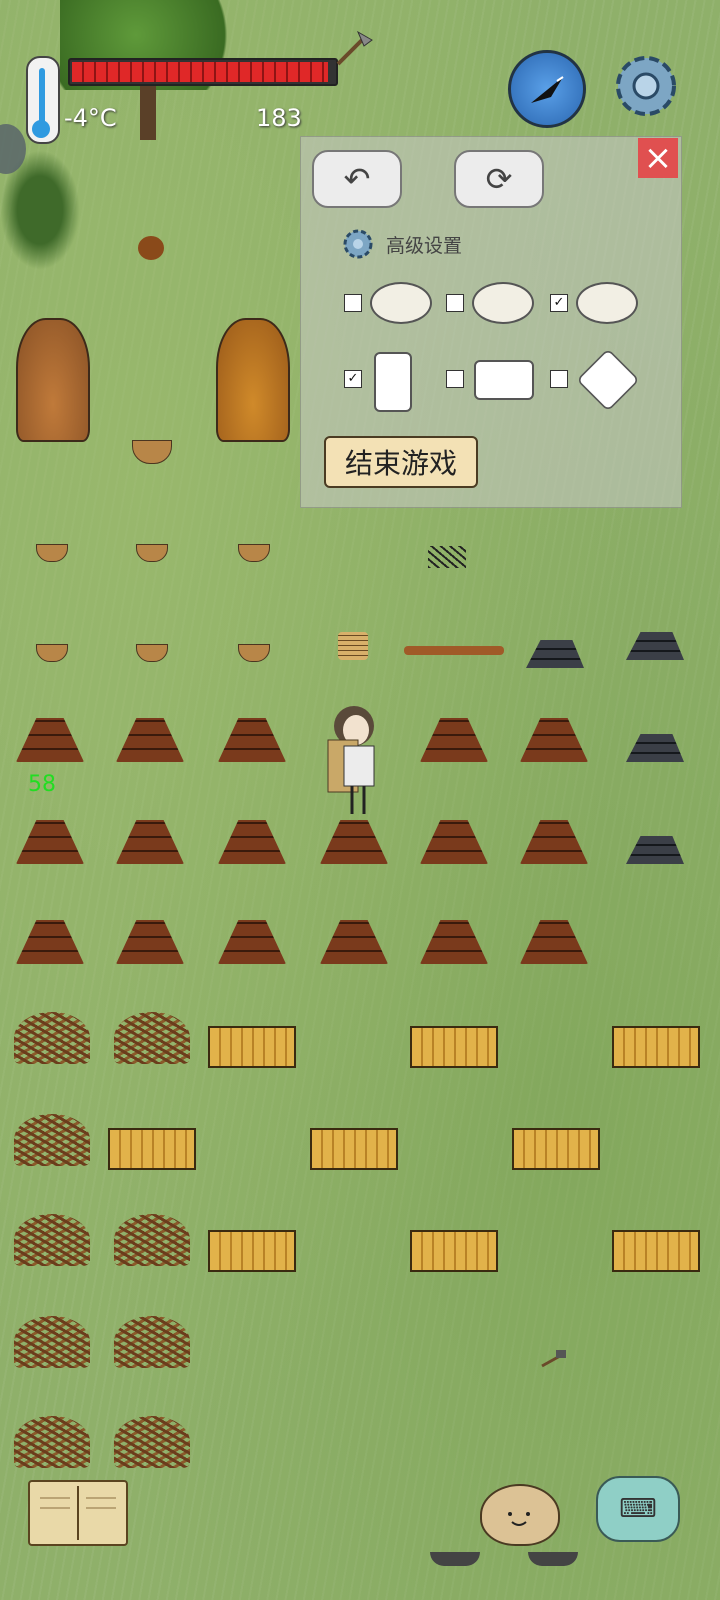 The image size is (720, 1600). Describe the element at coordinates (559, 303) in the screenshot. I see `eye-back-checkbox: ✓` at that location.